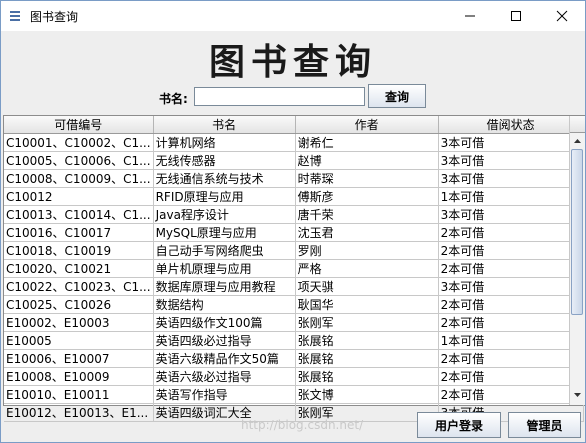 The width and height of the screenshot is (586, 443). Describe the element at coordinates (302, 425) in the screenshot. I see `watermark: http://blog.csdn.net/` at that location.